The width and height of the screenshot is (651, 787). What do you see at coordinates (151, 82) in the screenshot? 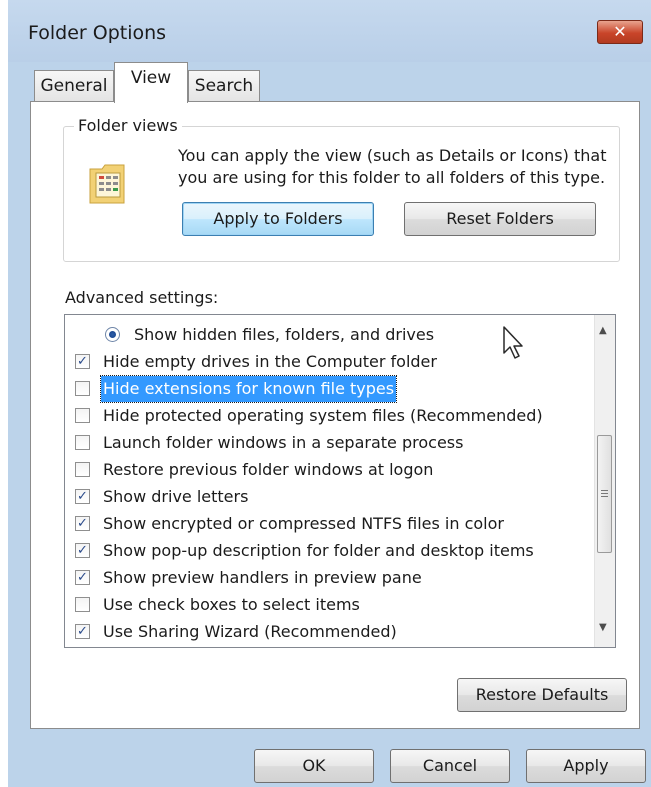
I see `tab-view: View` at bounding box center [151, 82].